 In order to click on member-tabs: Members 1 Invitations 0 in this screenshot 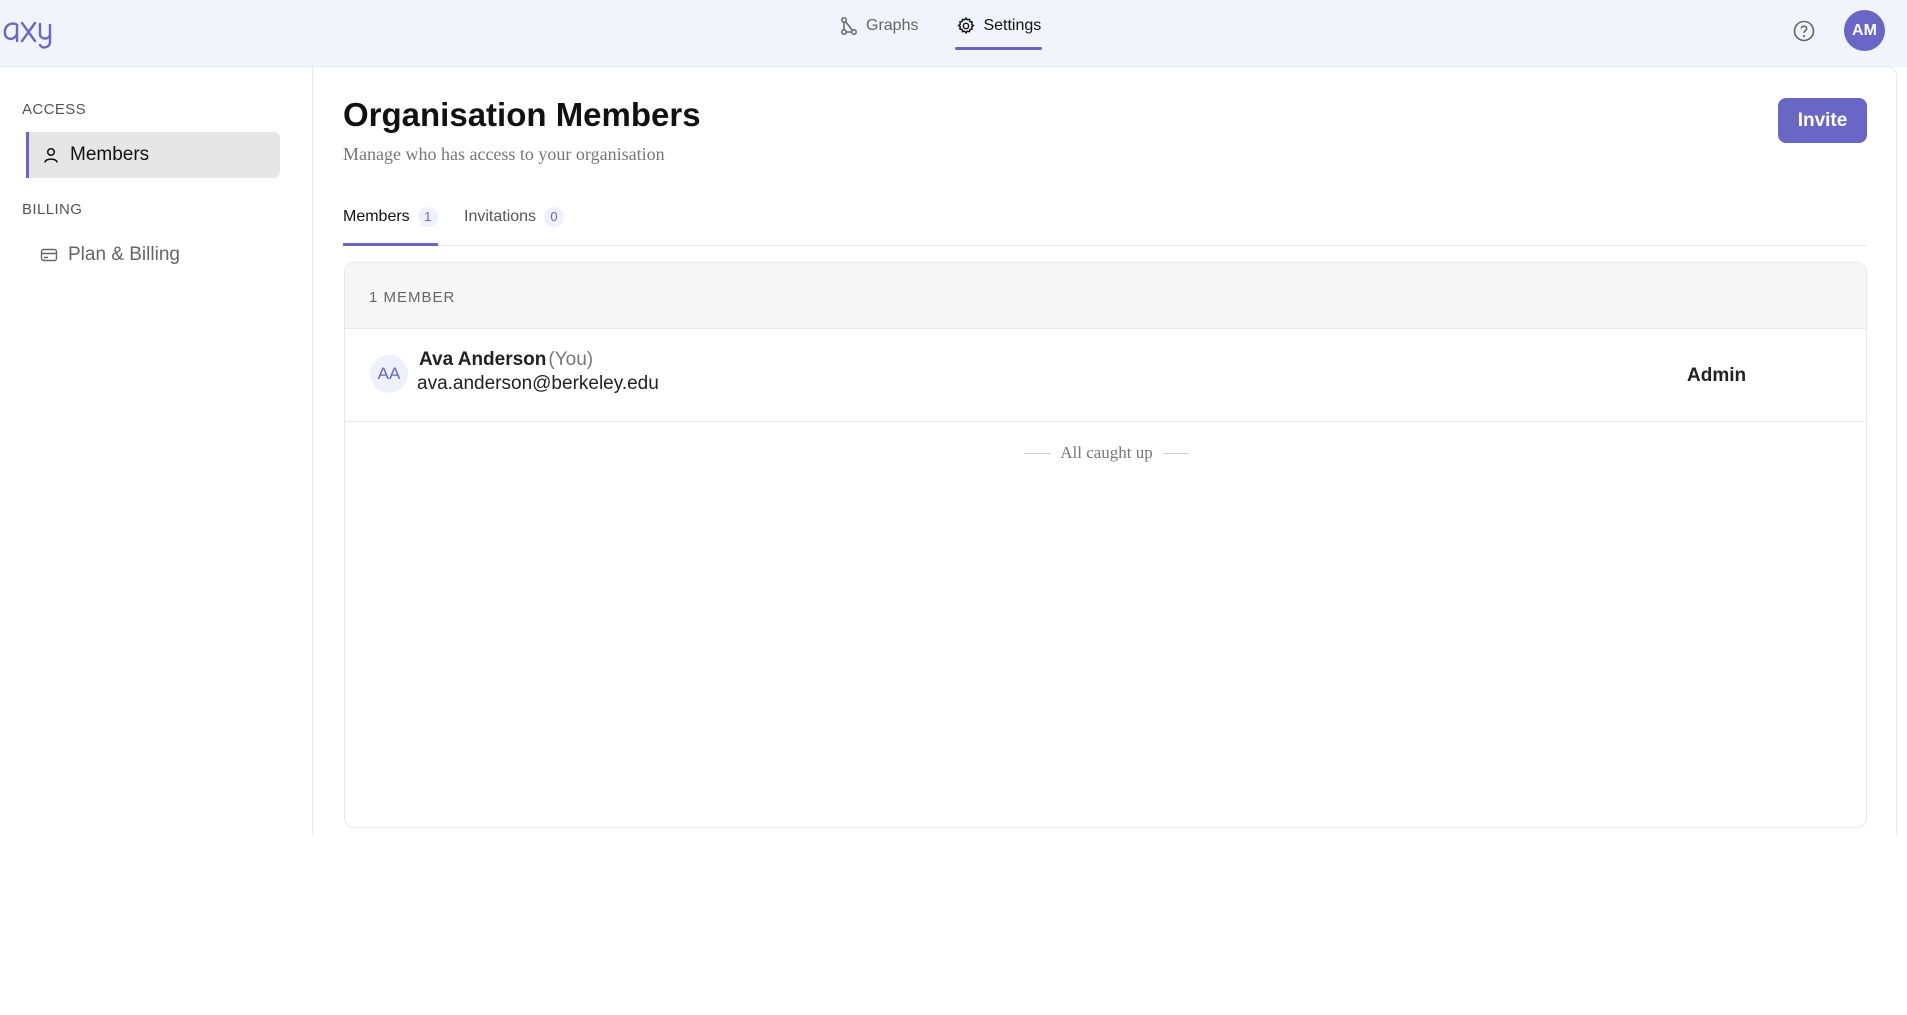, I will do `click(1105, 223)`.